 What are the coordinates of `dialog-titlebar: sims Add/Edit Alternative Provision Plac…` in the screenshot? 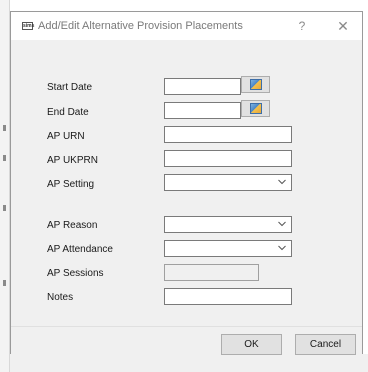 It's located at (186, 26).